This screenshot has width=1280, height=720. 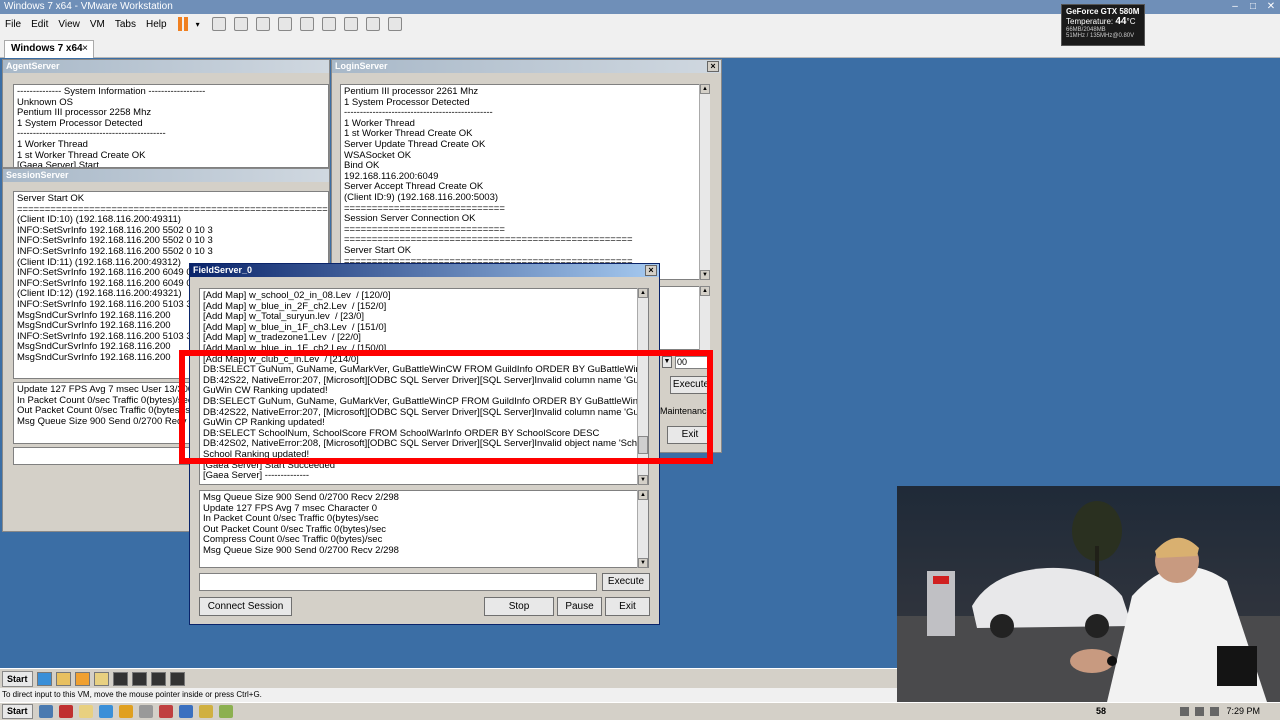 I want to click on scroll-thumb, so click(x=643, y=445).